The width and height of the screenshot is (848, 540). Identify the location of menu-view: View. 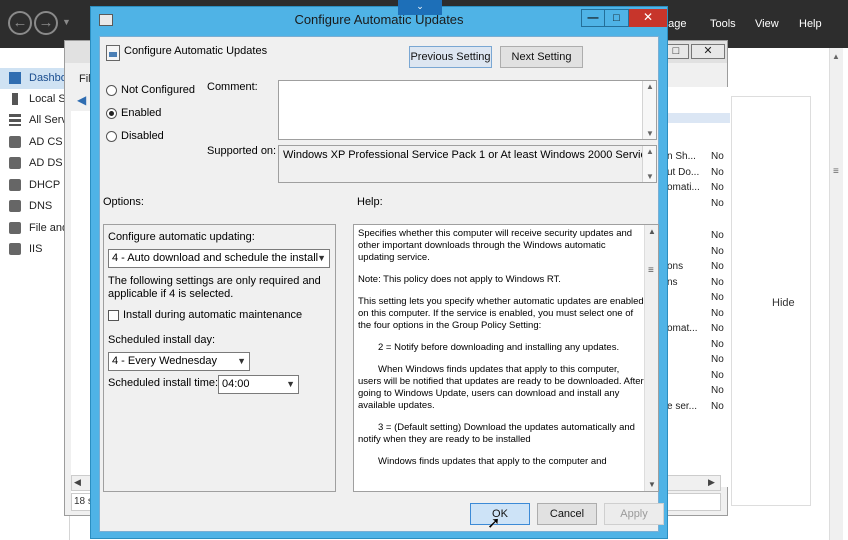
(767, 24).